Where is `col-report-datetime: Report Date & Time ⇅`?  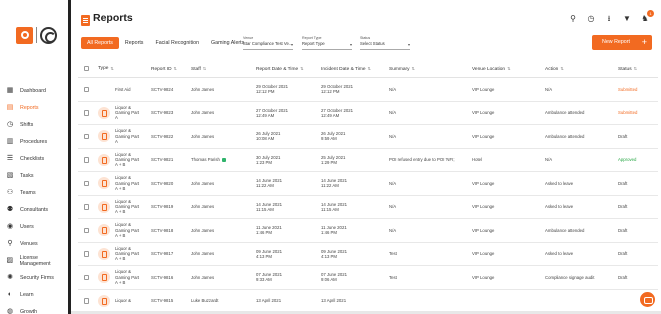
col-report-datetime: Report Date & Time ⇅ is located at coordinates (285, 69).